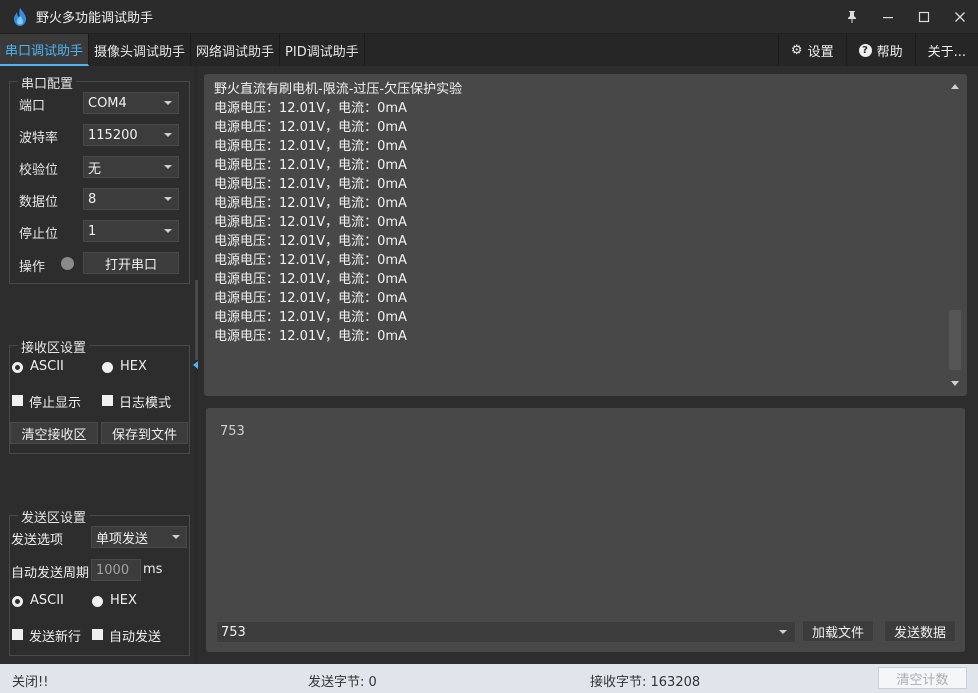  Describe the element at coordinates (54, 346) in the screenshot. I see `recv-settings-title: 接收区设置` at that location.